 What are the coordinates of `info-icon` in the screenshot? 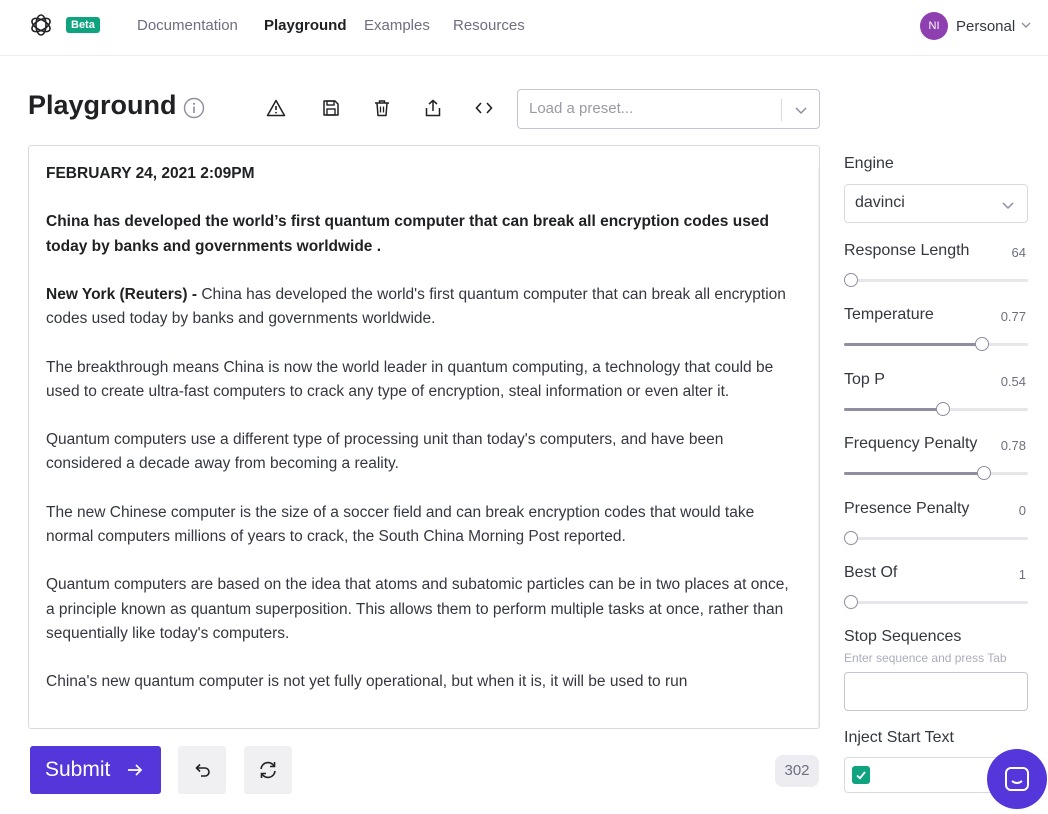 It's located at (194, 108).